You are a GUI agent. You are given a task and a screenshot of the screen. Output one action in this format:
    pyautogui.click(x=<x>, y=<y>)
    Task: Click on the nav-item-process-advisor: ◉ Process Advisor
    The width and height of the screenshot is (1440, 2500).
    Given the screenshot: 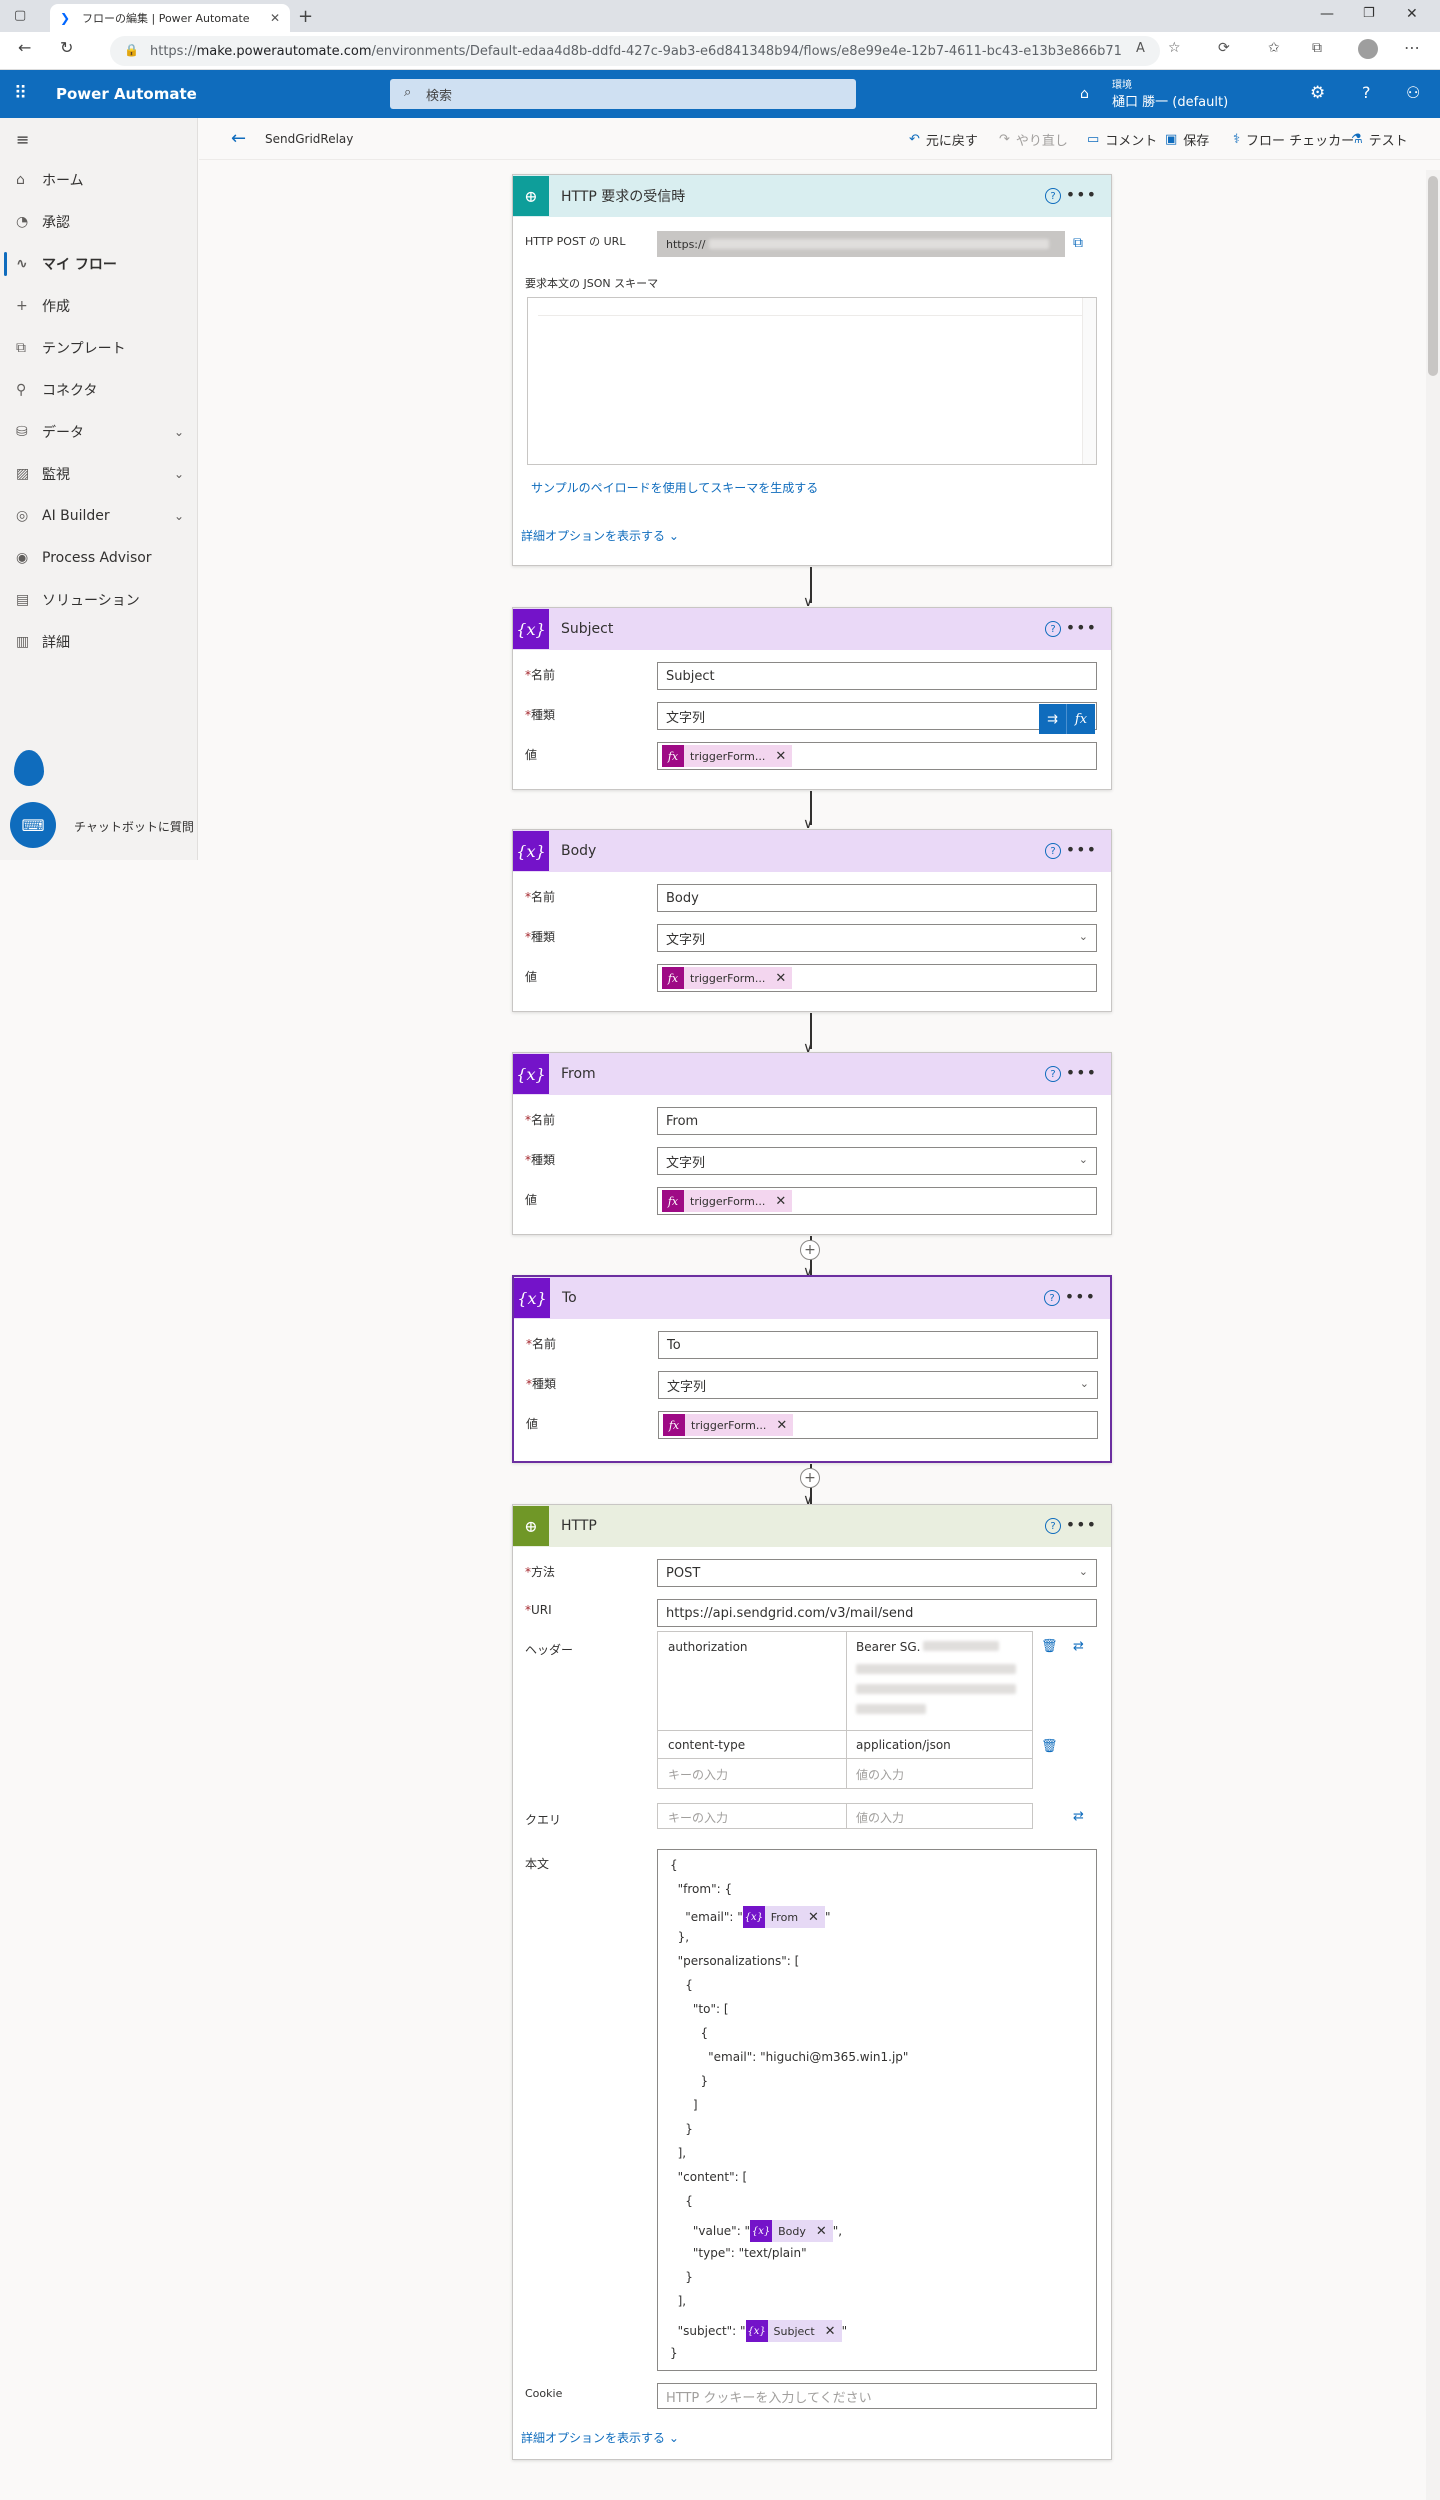 What is the action you would take?
    pyautogui.click(x=99, y=558)
    